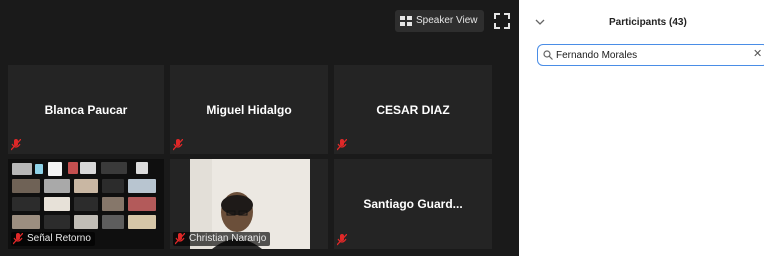  I want to click on chevron-down-icon, so click(540, 22).